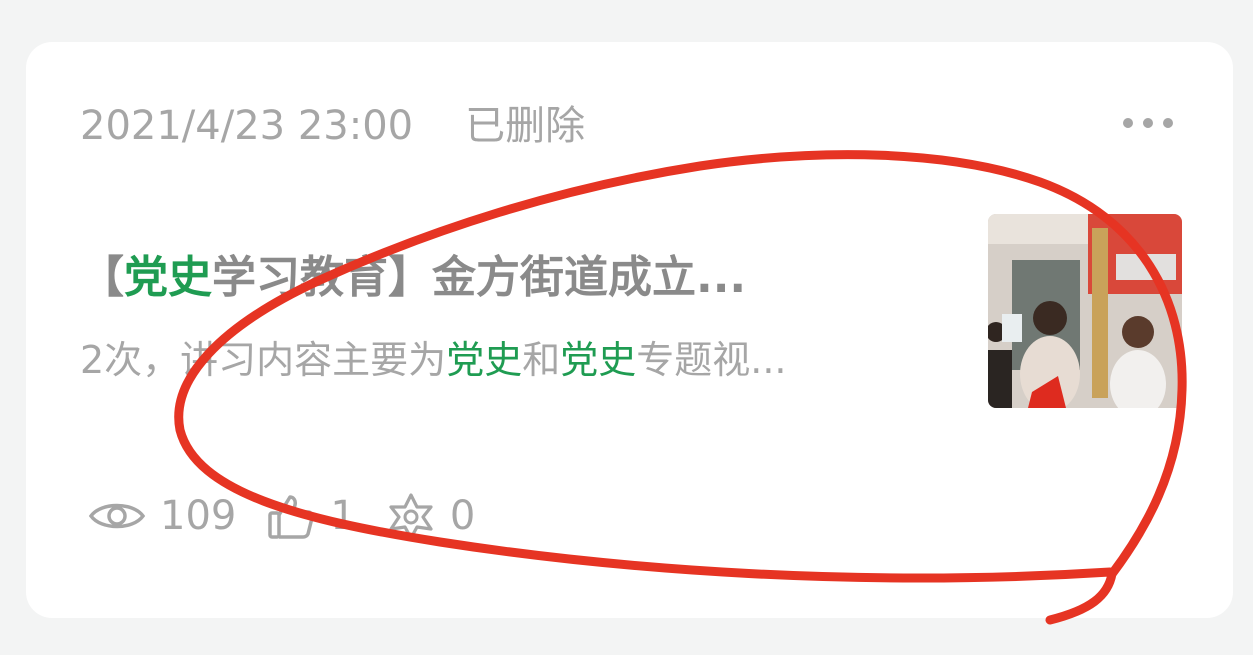  Describe the element at coordinates (198, 516) in the screenshot. I see `views-count: 109` at that location.